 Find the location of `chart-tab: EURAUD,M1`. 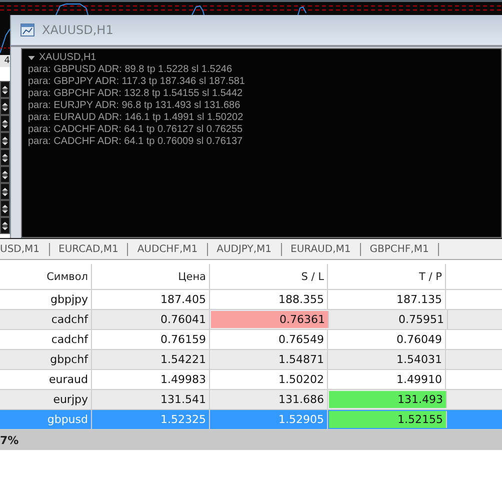

chart-tab: EURAUD,M1 is located at coordinates (321, 249).